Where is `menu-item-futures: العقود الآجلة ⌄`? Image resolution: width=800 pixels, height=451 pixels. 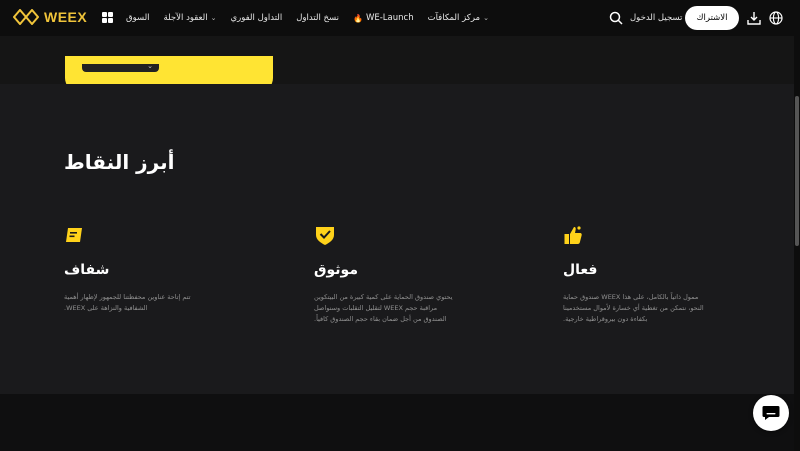
menu-item-futures: العقود الآجلة ⌄ is located at coordinates (190, 18).